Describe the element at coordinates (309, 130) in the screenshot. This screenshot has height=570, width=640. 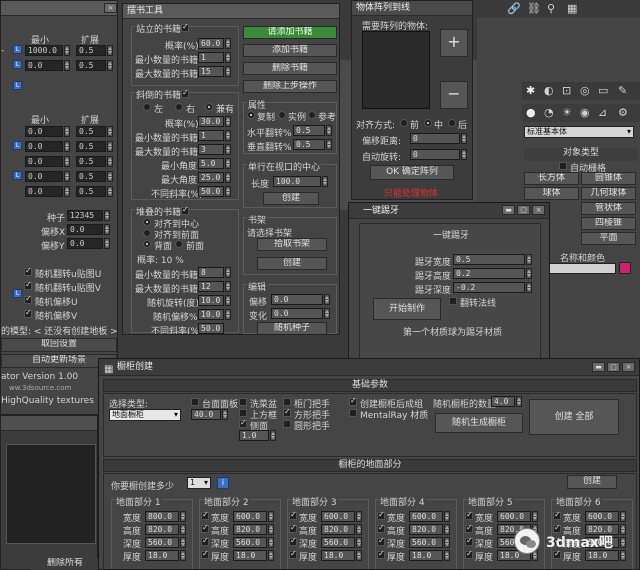
I see `h-space-field: 0.5` at that location.